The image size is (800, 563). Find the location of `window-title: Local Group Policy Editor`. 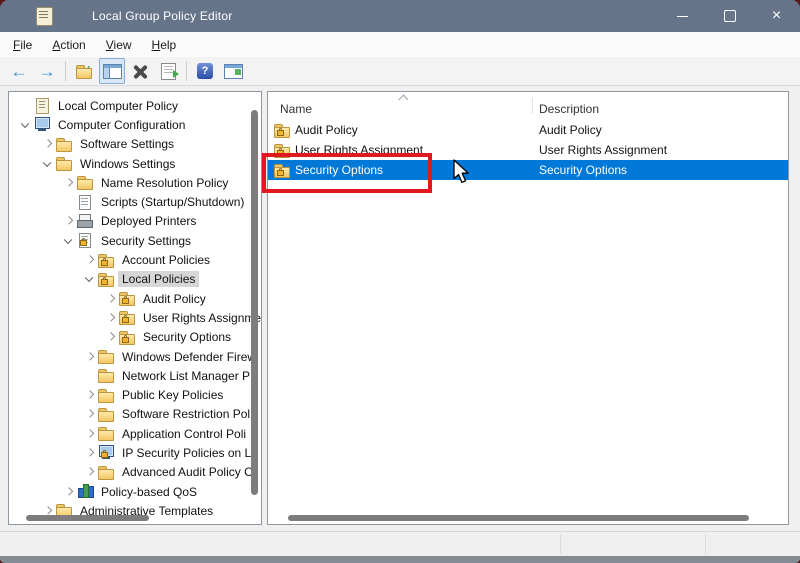

window-title: Local Group Policy Editor is located at coordinates (162, 16).